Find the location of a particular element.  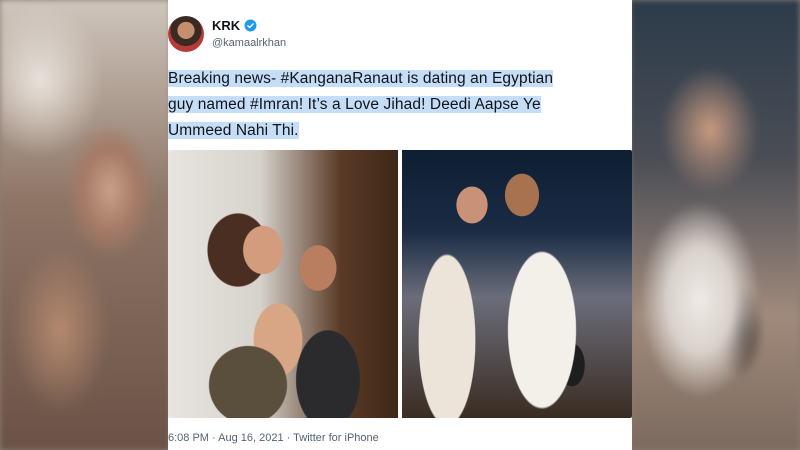

avatar is located at coordinates (186, 34).